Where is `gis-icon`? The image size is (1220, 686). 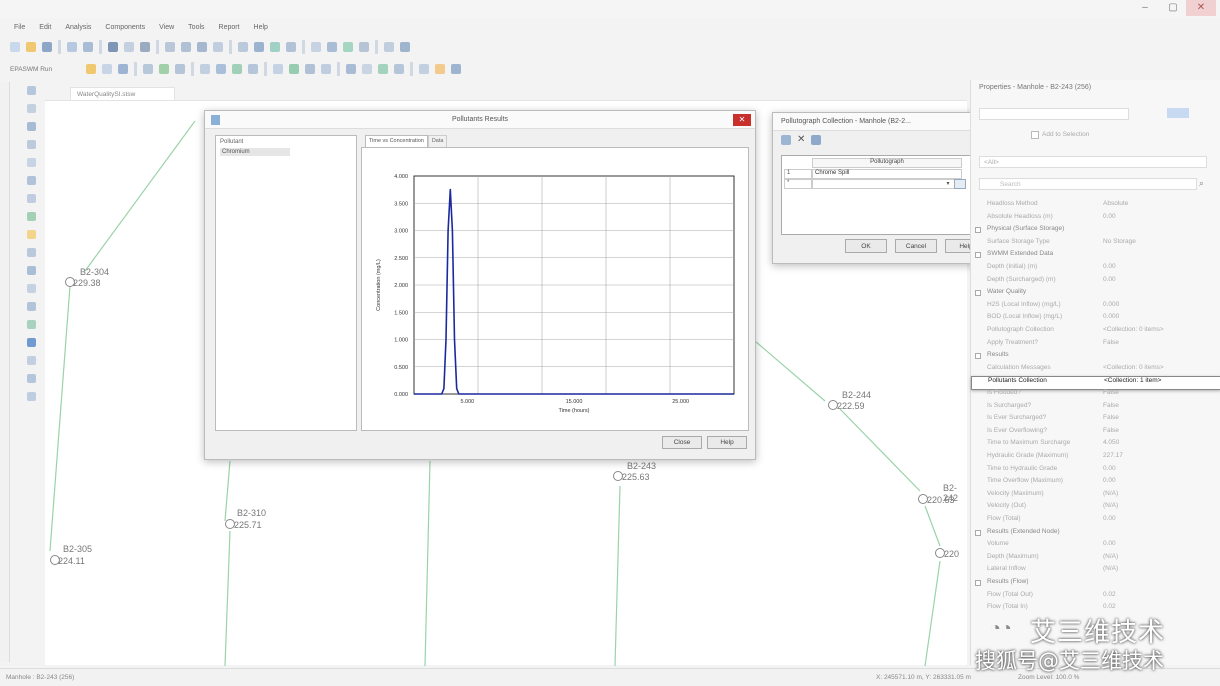 gis-icon is located at coordinates (383, 69).